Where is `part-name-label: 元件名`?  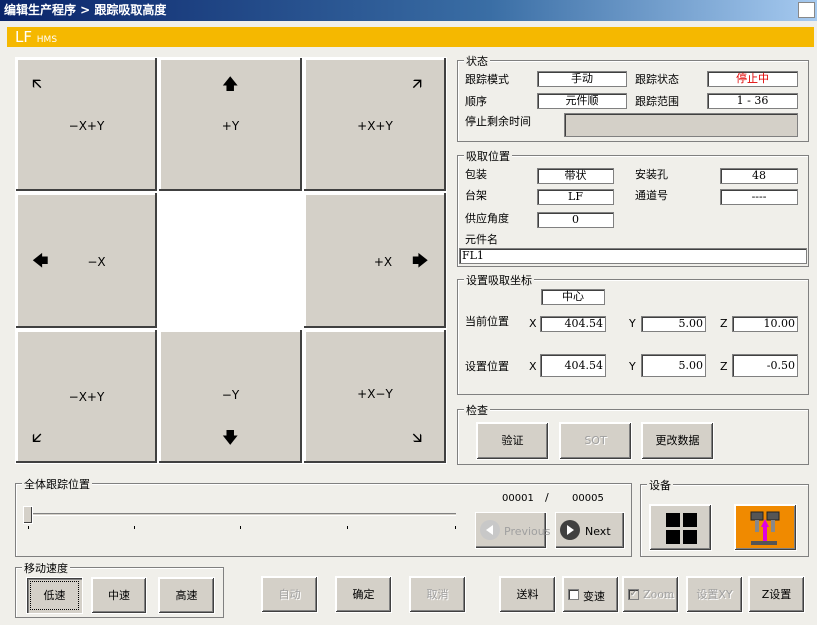
part-name-label: 元件名 is located at coordinates (481, 239).